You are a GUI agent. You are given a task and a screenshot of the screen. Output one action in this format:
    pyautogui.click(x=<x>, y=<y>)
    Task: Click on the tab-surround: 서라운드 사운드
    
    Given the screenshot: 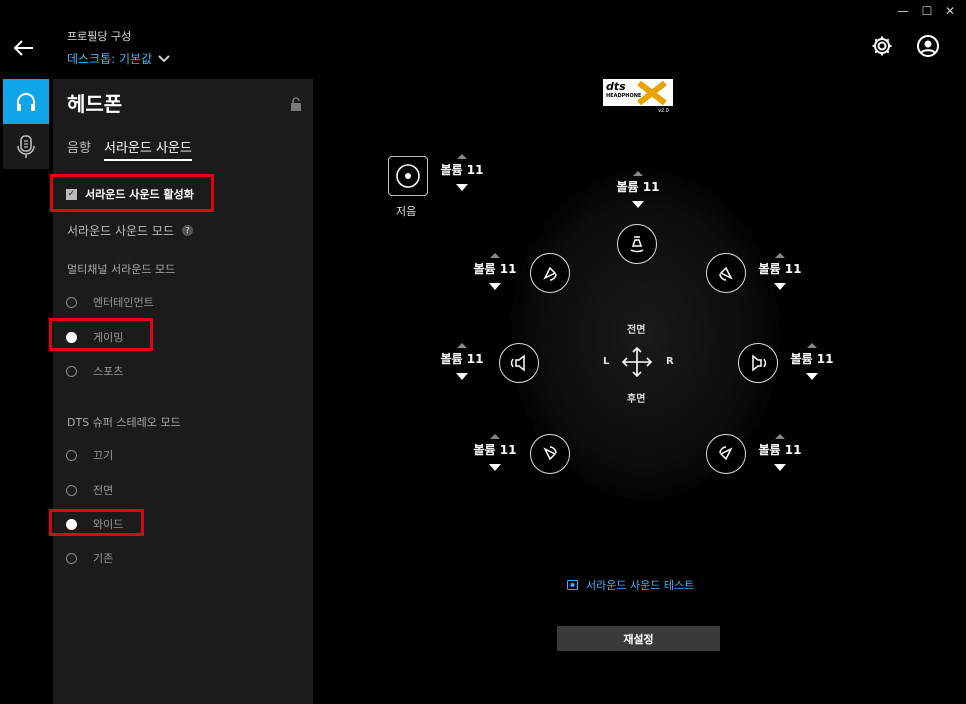 What is the action you would take?
    pyautogui.click(x=148, y=149)
    